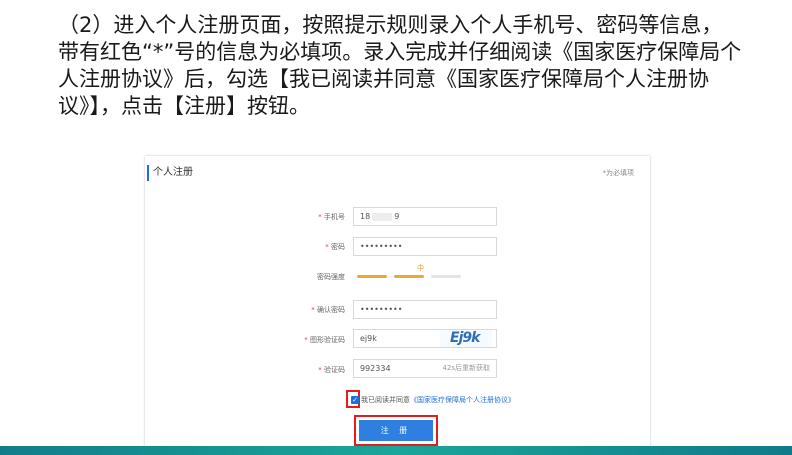  I want to click on captcha-label-text: 图形验证码, so click(327, 340).